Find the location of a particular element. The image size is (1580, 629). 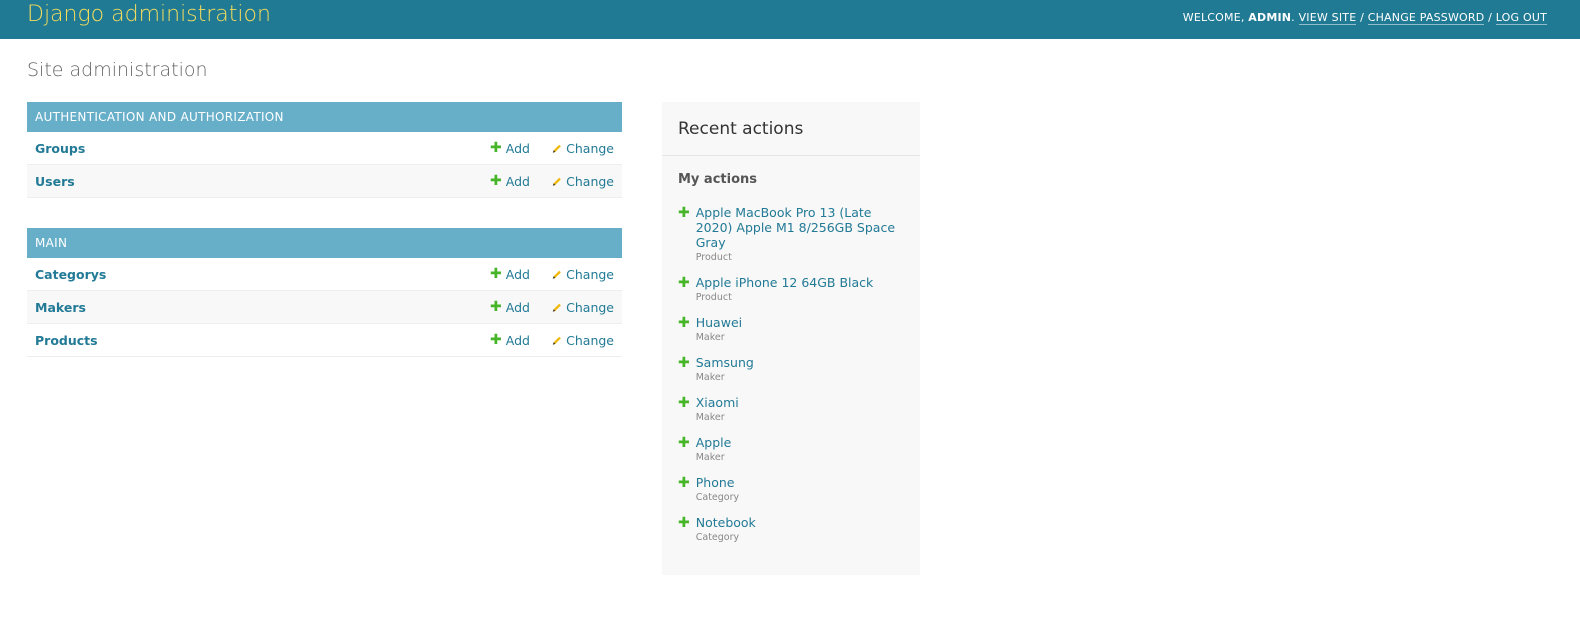

action-link: Phone is located at coordinates (717, 482).